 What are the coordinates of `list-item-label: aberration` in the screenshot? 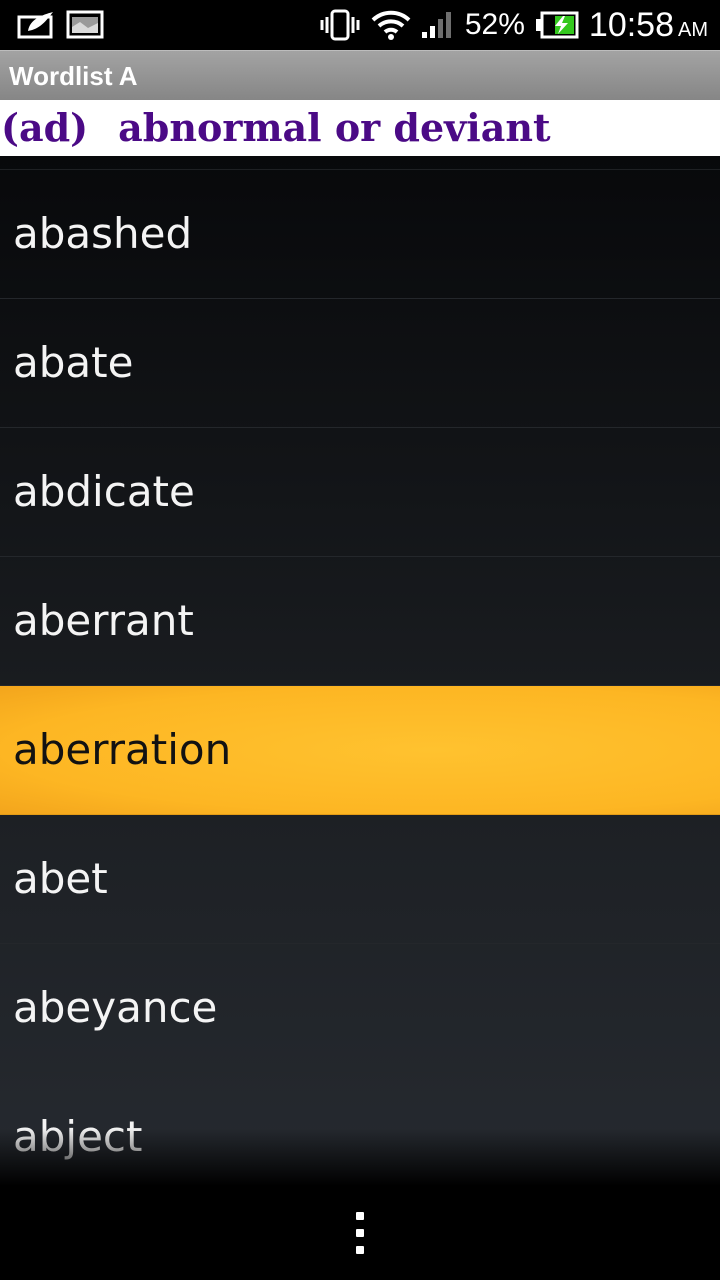 It's located at (122, 749).